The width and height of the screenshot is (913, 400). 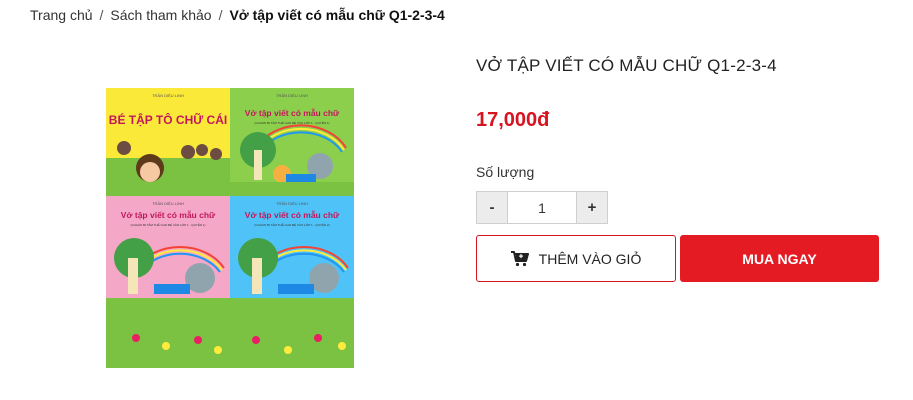 I want to click on buy-now-button: MUA NGAY, so click(x=779, y=258).